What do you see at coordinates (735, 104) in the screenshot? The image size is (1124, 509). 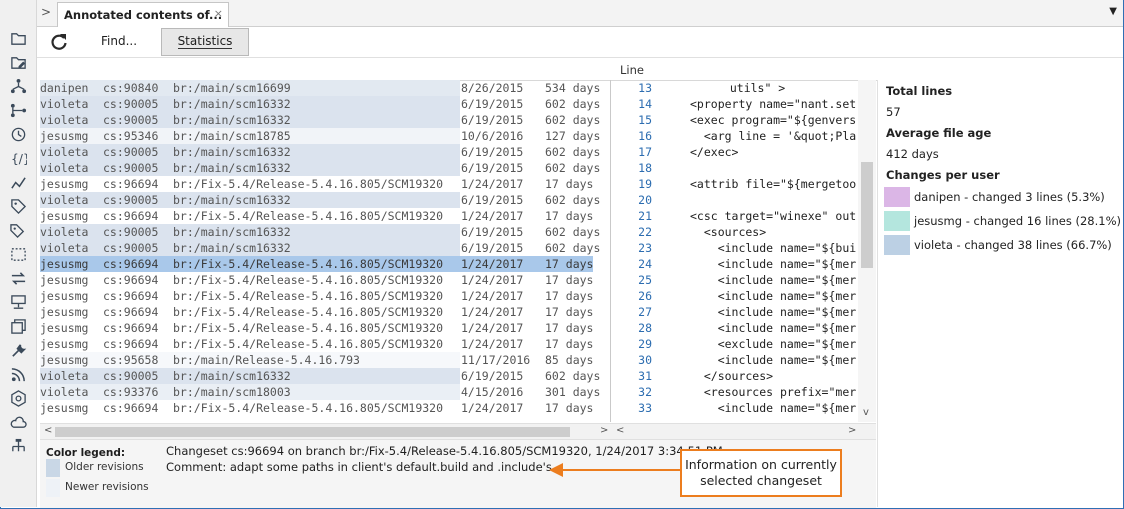 I see `code-line: 14 <property name="nant.set` at bounding box center [735, 104].